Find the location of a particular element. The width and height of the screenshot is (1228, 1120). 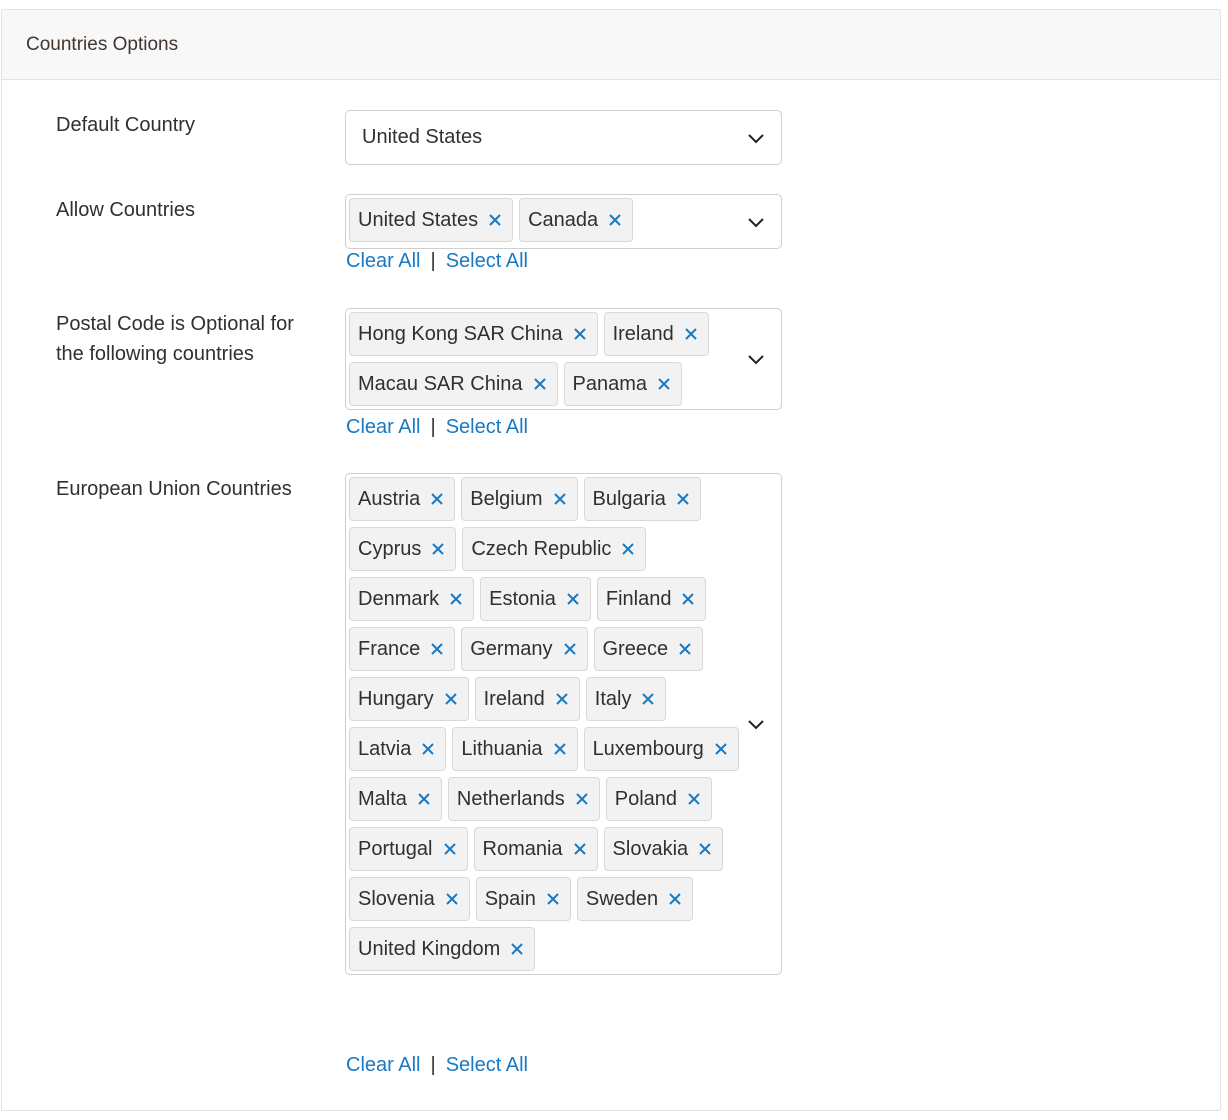

allow-countries-multiselect: United States Canada is located at coordinates (563, 221).